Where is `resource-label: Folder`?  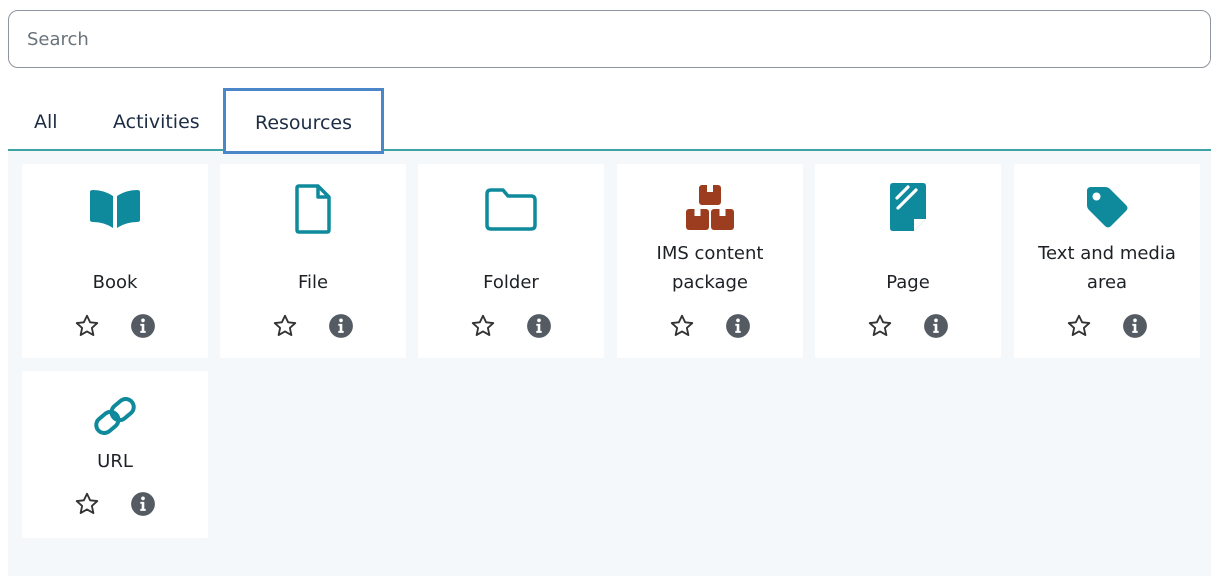 resource-label: Folder is located at coordinates (511, 282).